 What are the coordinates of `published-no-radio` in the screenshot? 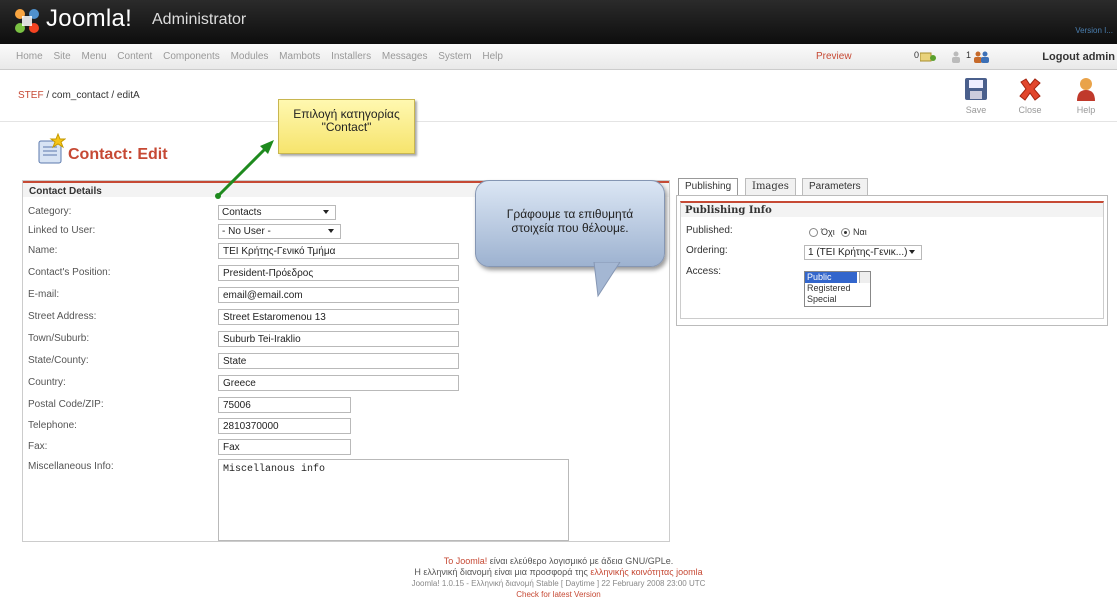 It's located at (813, 232).